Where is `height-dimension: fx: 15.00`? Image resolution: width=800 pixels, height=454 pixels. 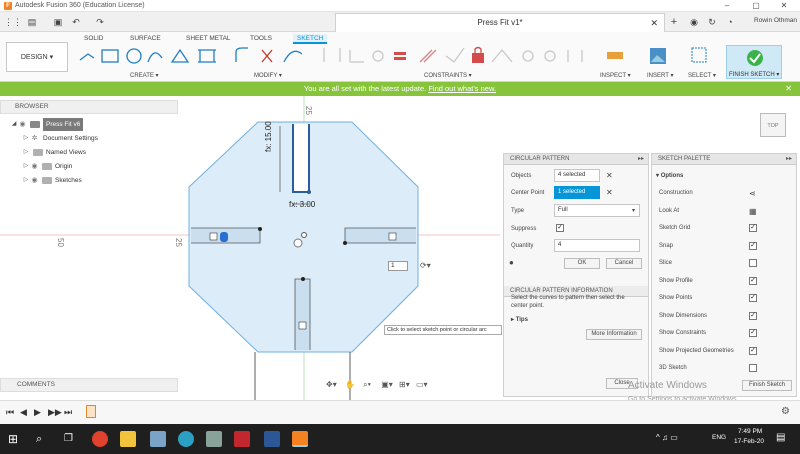 height-dimension: fx: 15.00 is located at coordinates (268, 136).